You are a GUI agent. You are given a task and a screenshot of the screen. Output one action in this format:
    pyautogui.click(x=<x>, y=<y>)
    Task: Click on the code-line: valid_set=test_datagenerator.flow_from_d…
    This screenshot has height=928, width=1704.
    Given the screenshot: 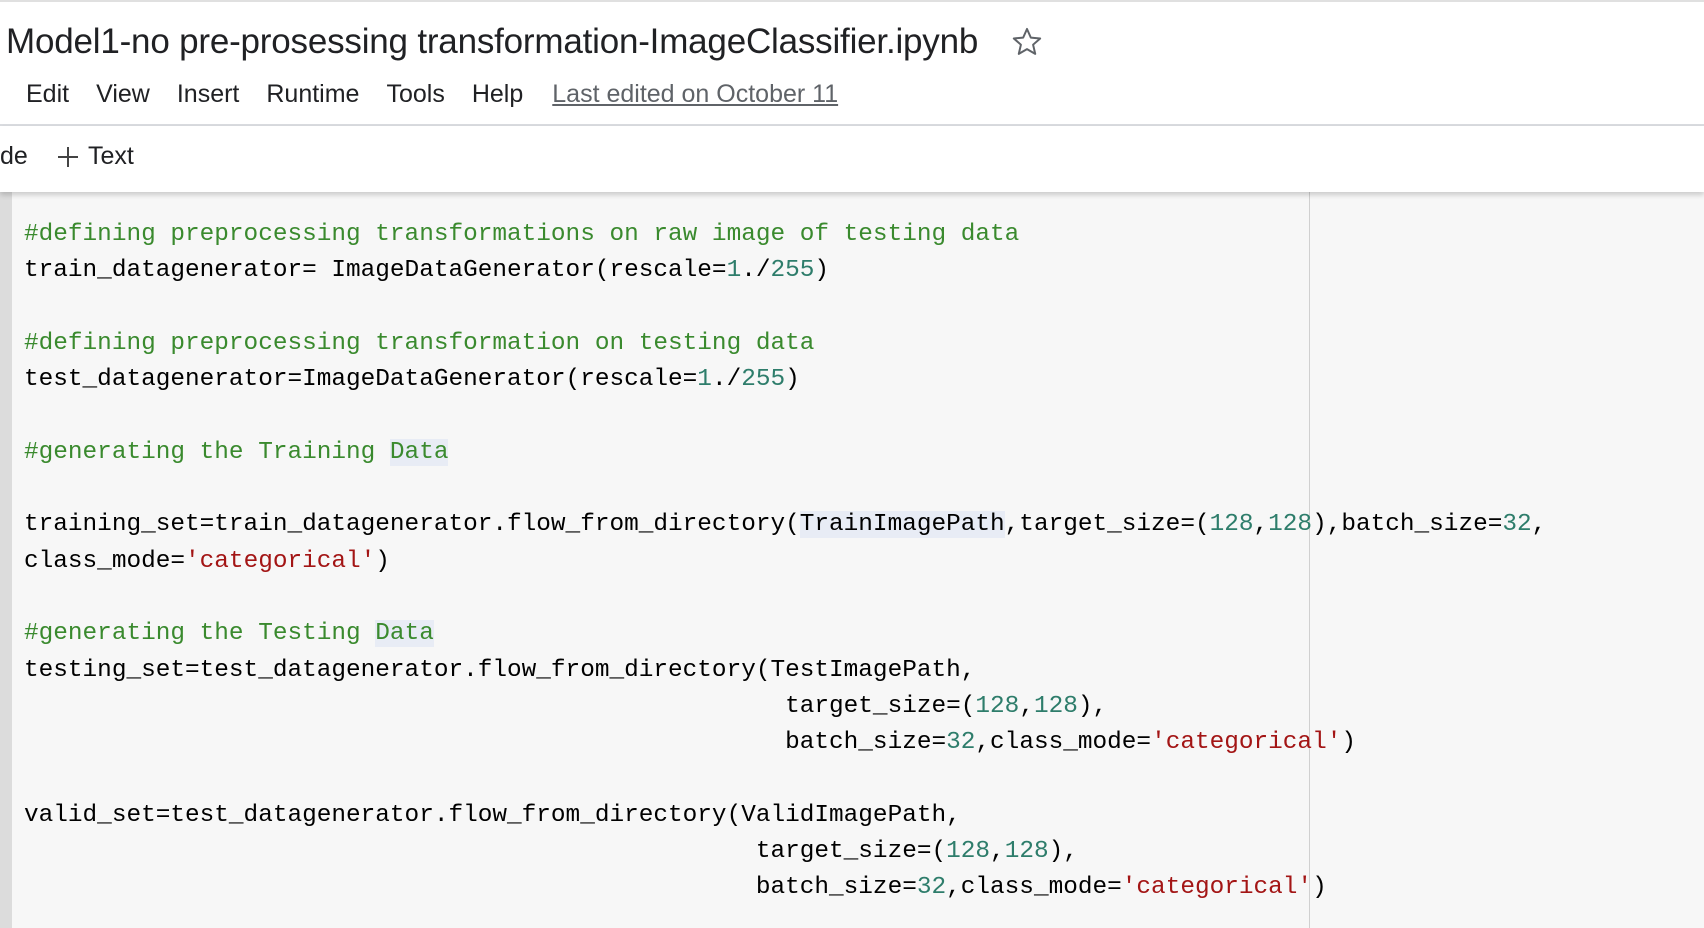 What is the action you would take?
    pyautogui.click(x=785, y=816)
    